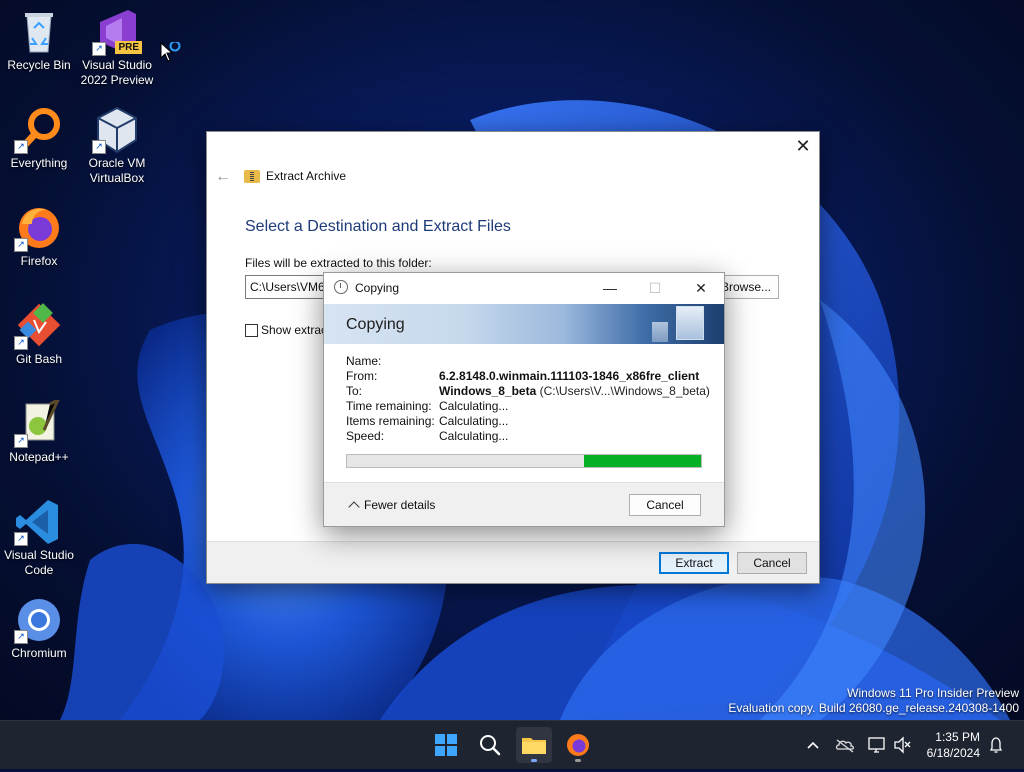 This screenshot has height=772, width=1024. I want to click on search-icon, so click(490, 745).